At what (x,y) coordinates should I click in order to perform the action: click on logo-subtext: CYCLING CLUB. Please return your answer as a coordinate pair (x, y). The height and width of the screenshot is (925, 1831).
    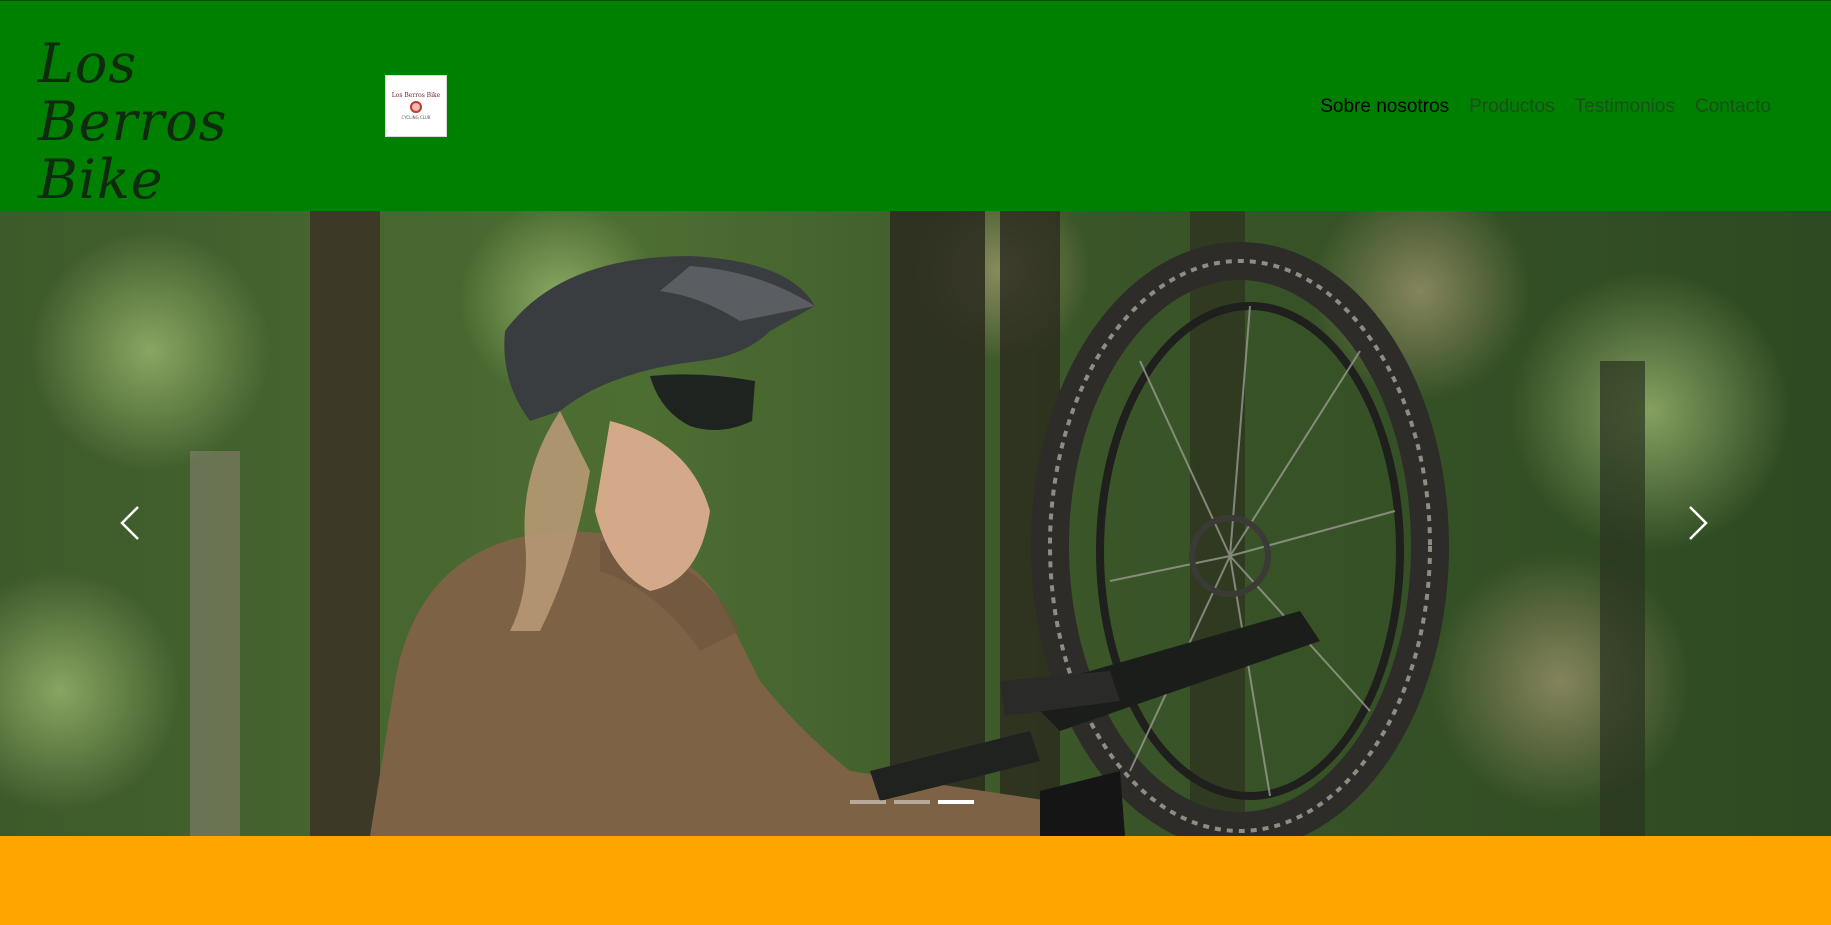
    Looking at the image, I should click on (416, 117).